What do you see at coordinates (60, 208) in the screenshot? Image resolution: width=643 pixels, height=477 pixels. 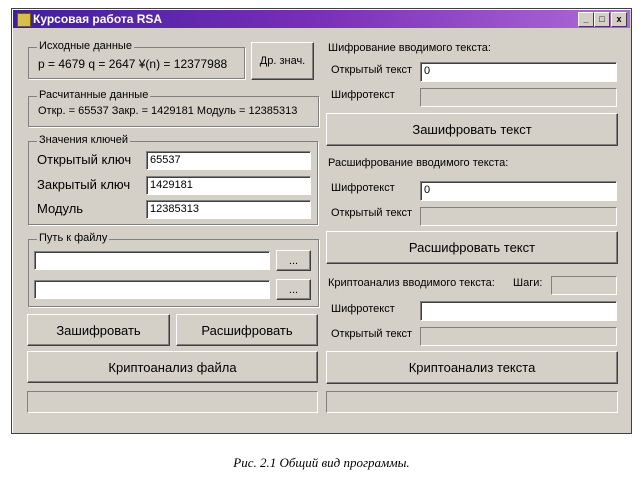 I see `modulus-label: Модуль` at bounding box center [60, 208].